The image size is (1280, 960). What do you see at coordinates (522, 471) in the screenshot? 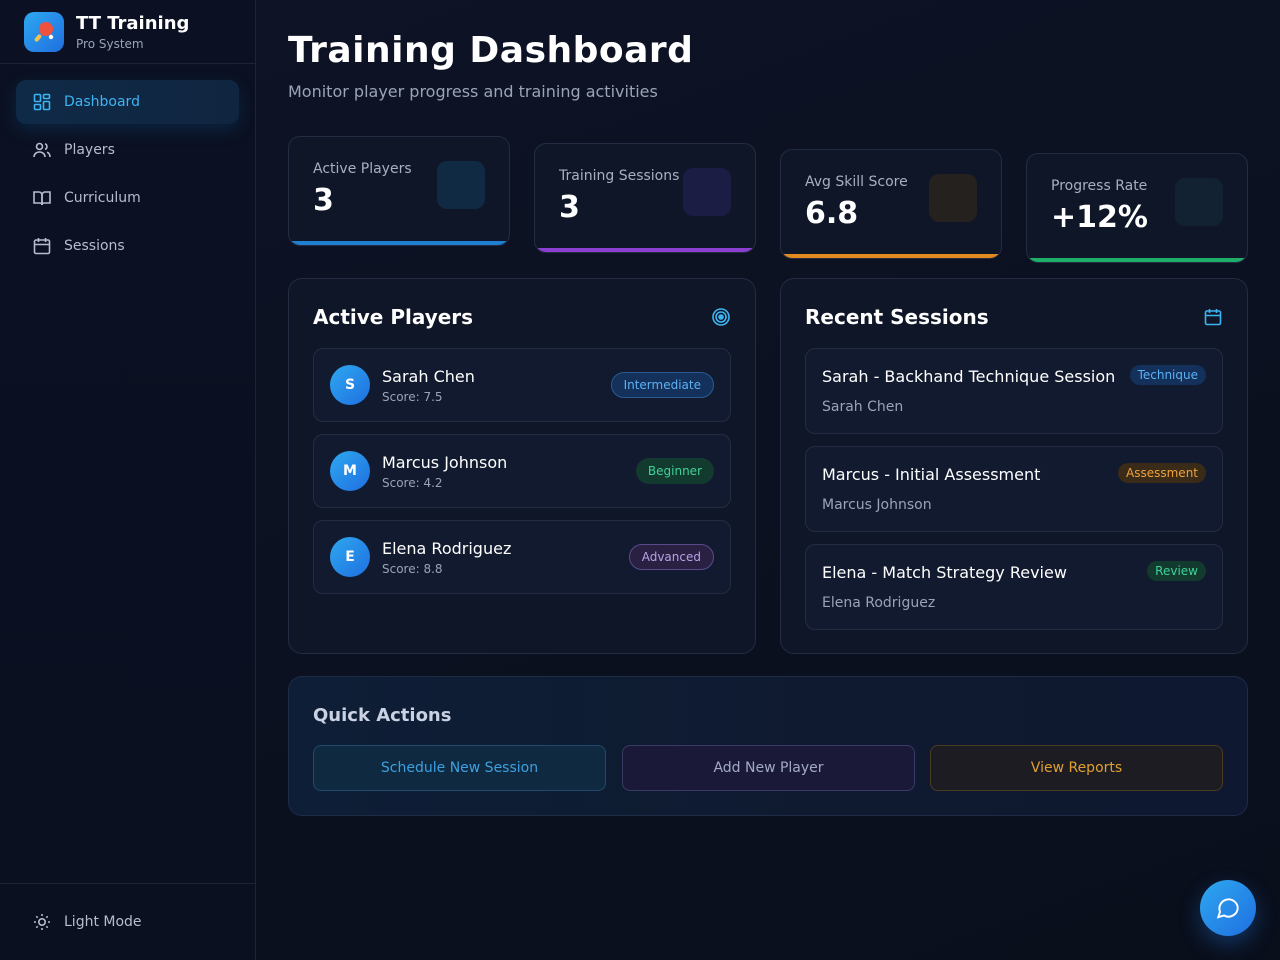
I see `player-row: M Marcus Johnson Score: 4.2 Beginner` at bounding box center [522, 471].